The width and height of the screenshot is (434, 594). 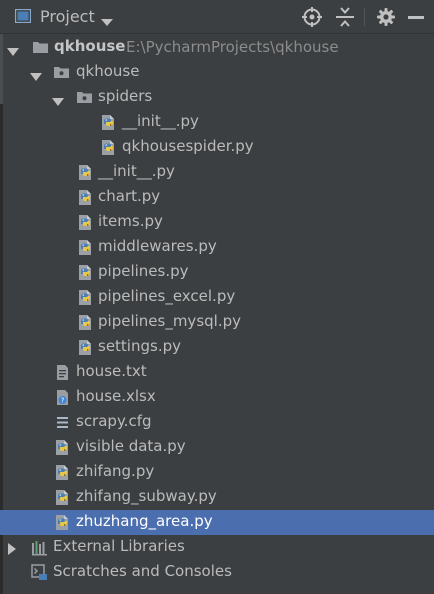 I want to click on hide-panel-icon, so click(x=416, y=17).